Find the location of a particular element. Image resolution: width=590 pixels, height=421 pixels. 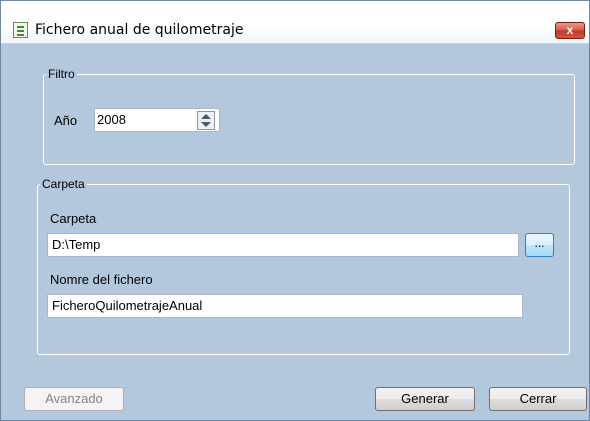

form-icon is located at coordinates (20, 30).